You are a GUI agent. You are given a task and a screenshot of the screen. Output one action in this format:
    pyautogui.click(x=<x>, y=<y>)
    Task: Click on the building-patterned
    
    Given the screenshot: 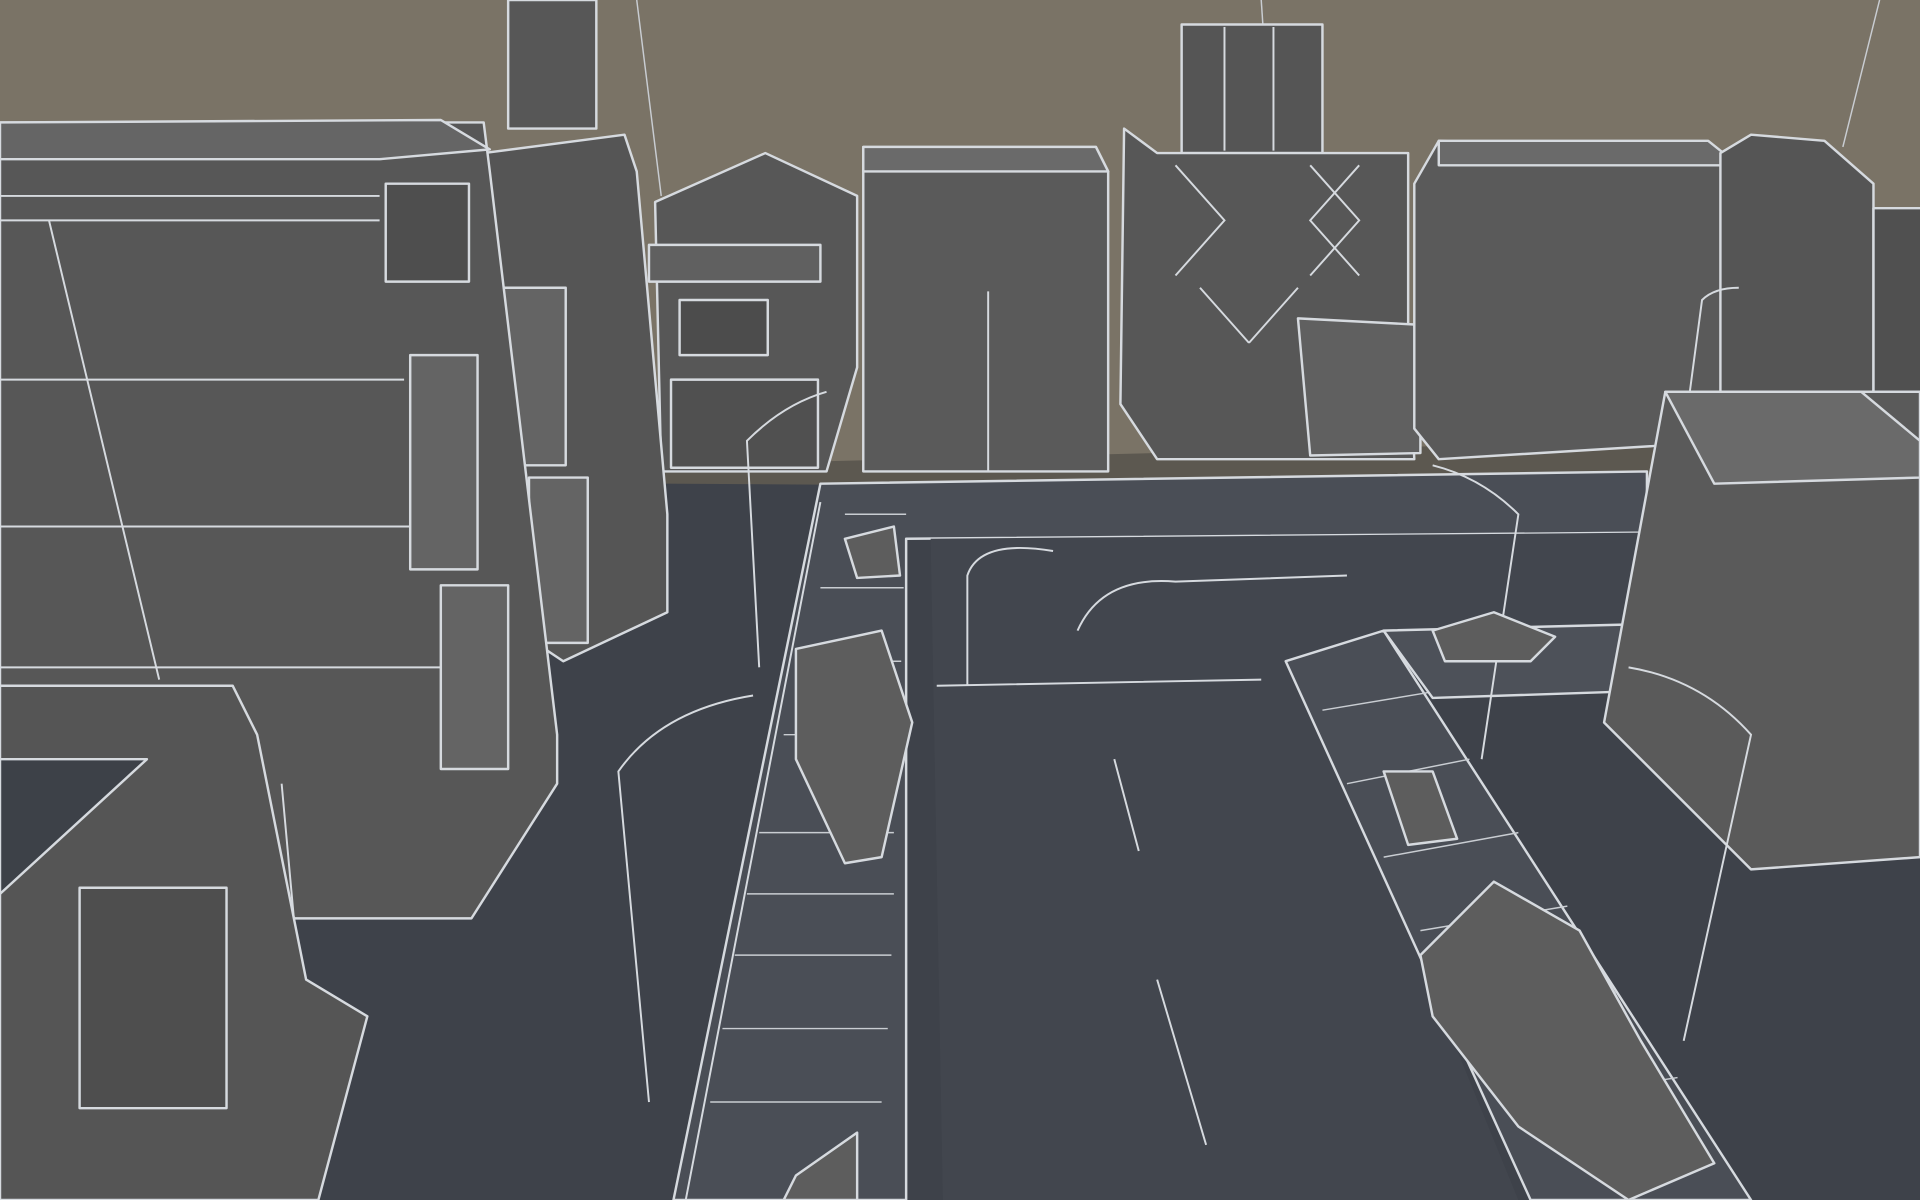 What is the action you would take?
    pyautogui.click(x=1270, y=294)
    